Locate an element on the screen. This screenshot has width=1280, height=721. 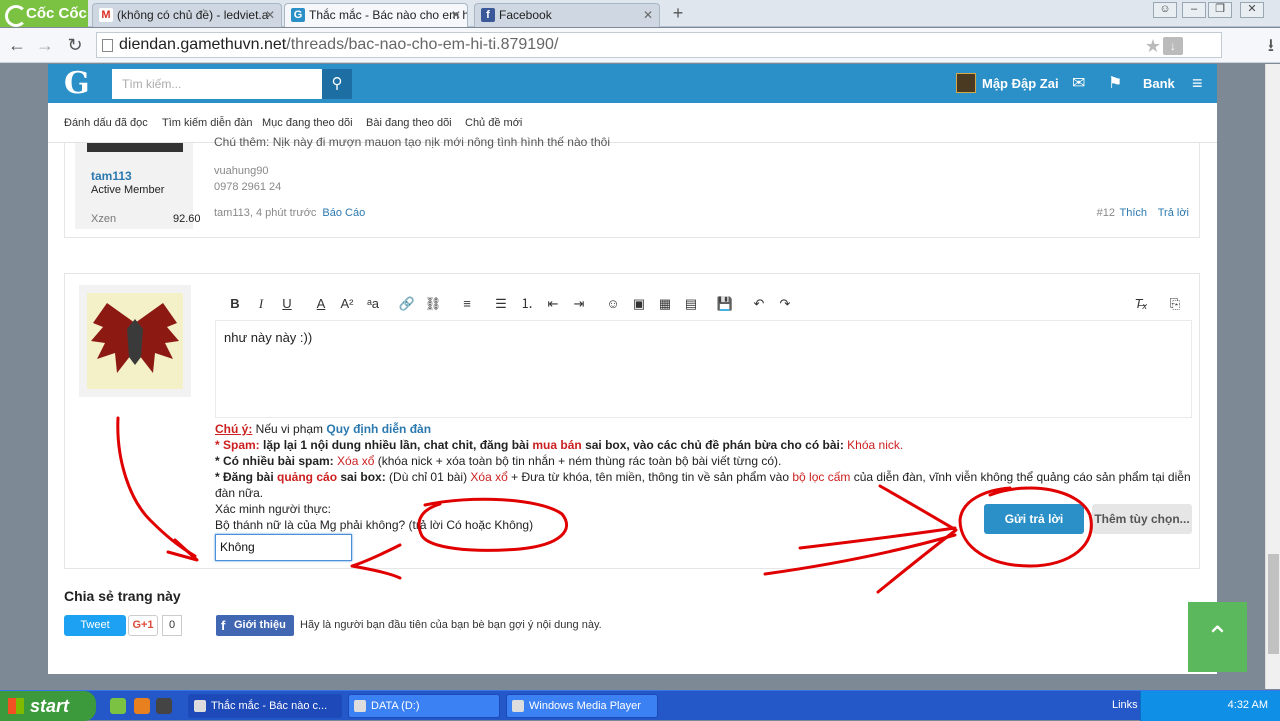
subnav-watched-threads: Mục đang theo dõi is located at coordinates (307, 123).